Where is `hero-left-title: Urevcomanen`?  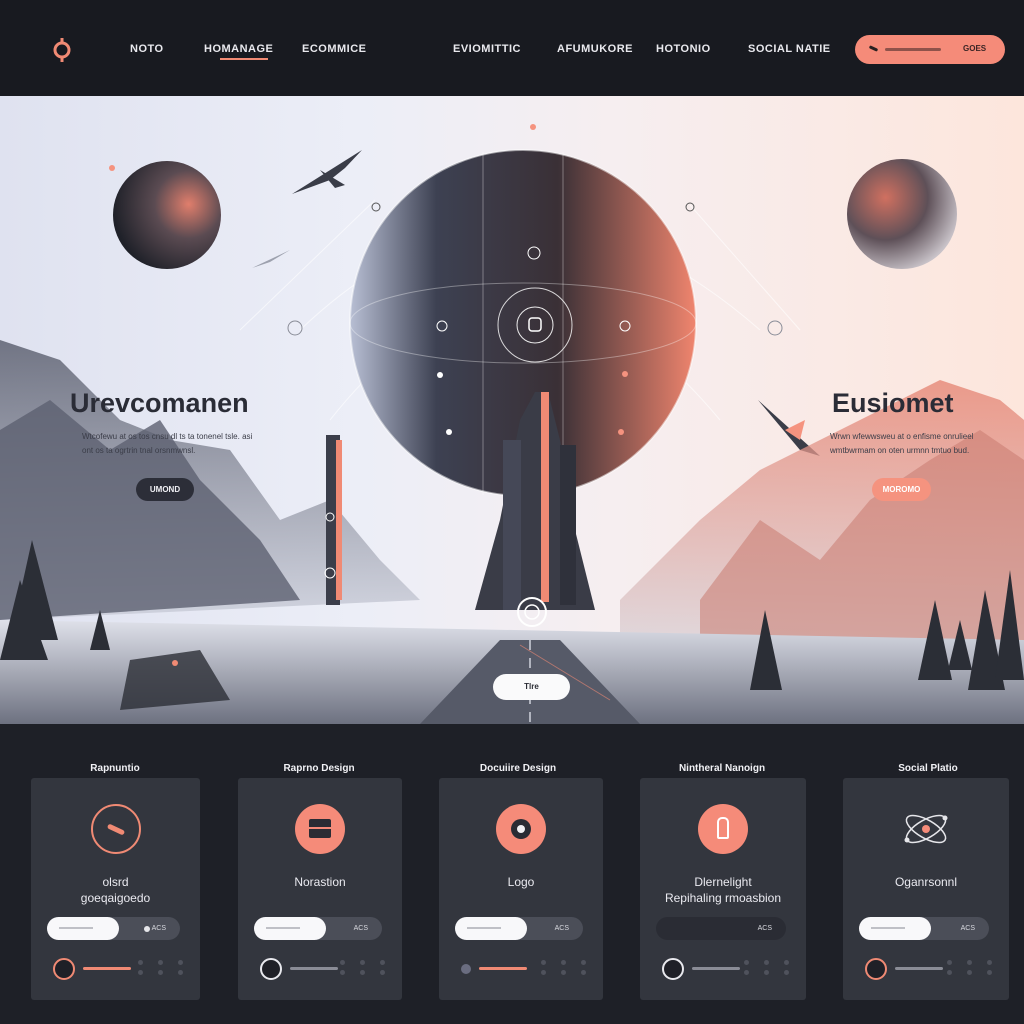 hero-left-title: Urevcomanen is located at coordinates (159, 403).